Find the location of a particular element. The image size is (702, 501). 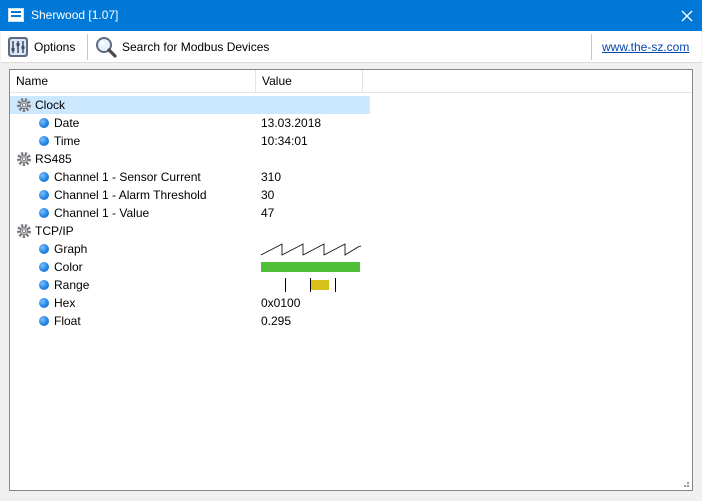

item-name: Range is located at coordinates (72, 285).